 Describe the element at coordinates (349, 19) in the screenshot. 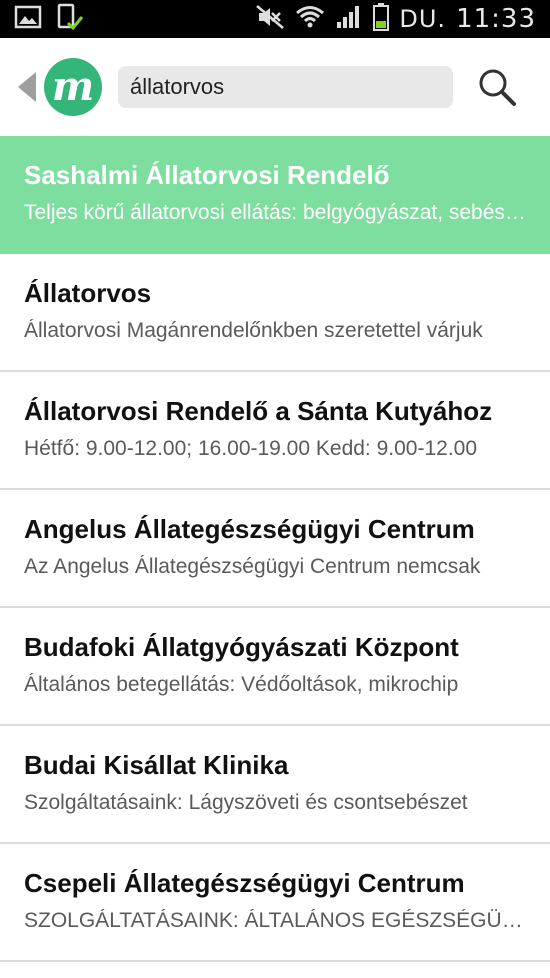

I see `signal-icon` at that location.